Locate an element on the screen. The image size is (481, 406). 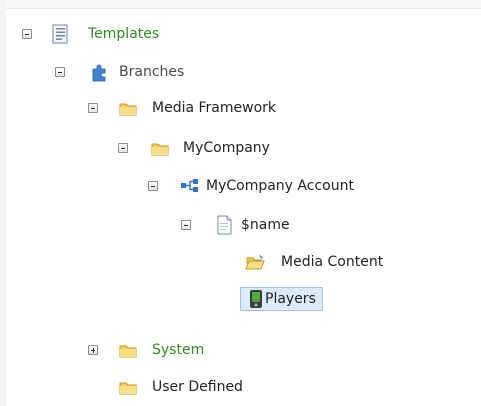
tree-node-mycompany-account: MyCompany Account is located at coordinates (240, 186).